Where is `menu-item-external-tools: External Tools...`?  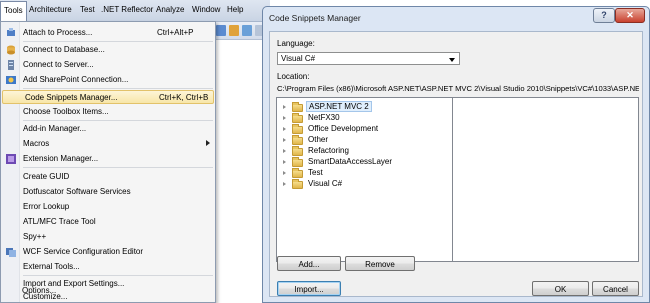
menu-item-external-tools: External Tools... is located at coordinates (108, 267).